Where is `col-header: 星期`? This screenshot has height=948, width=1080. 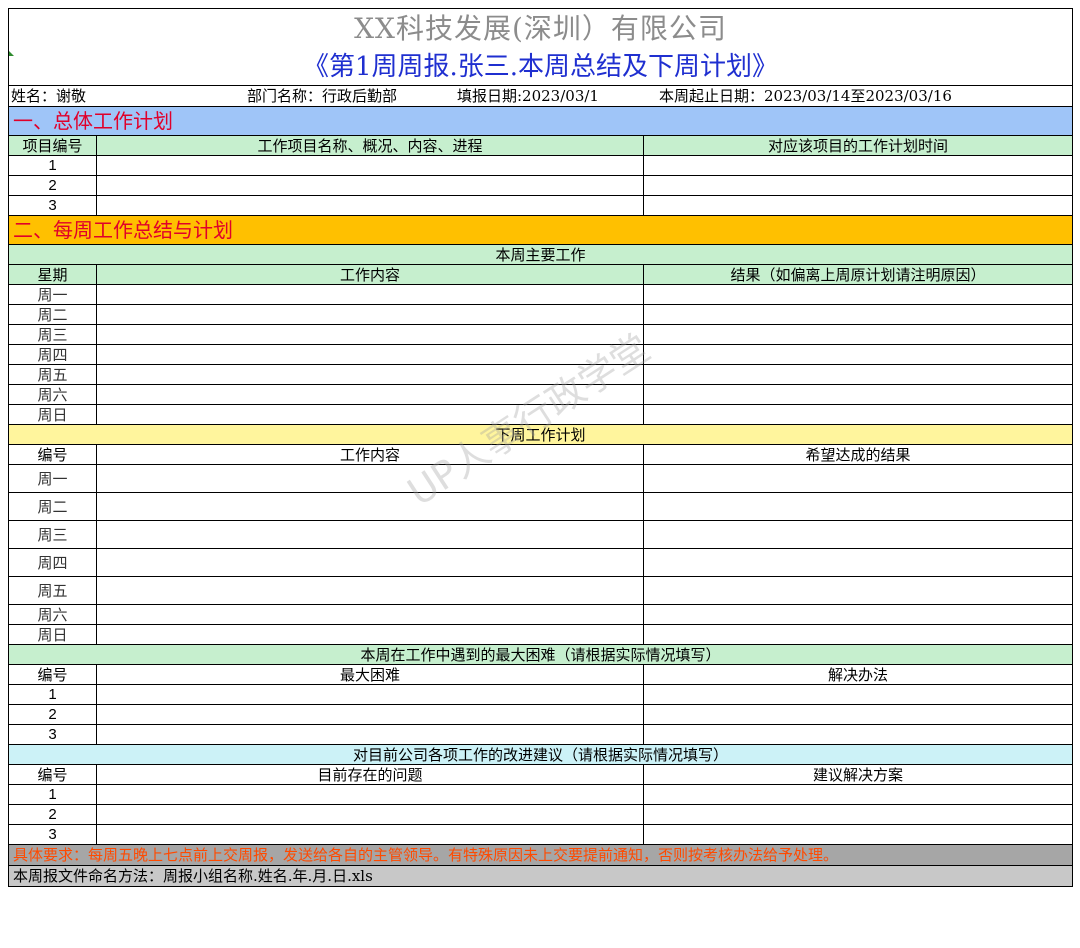
col-header: 星期 is located at coordinates (52, 274).